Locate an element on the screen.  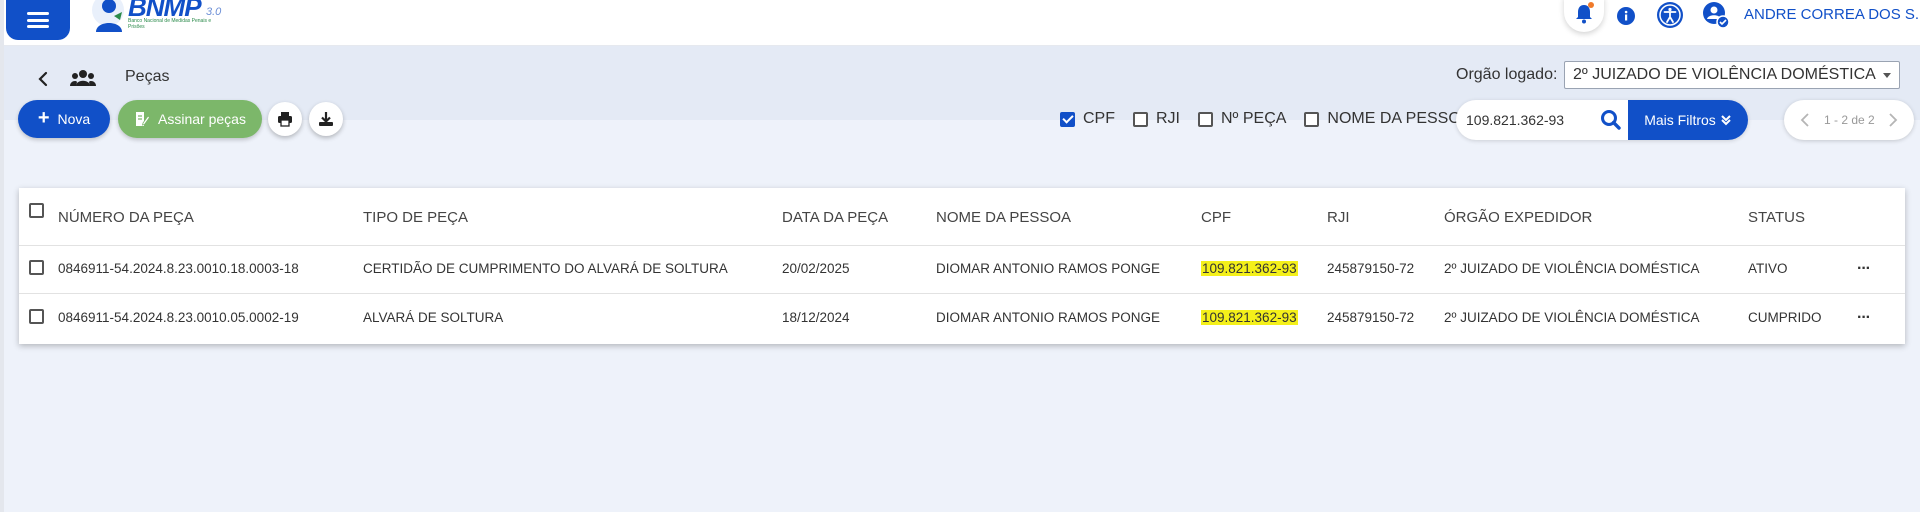
filter-nome-pessoa-label: NOME DA PESSOA is located at coordinates (1399, 118).